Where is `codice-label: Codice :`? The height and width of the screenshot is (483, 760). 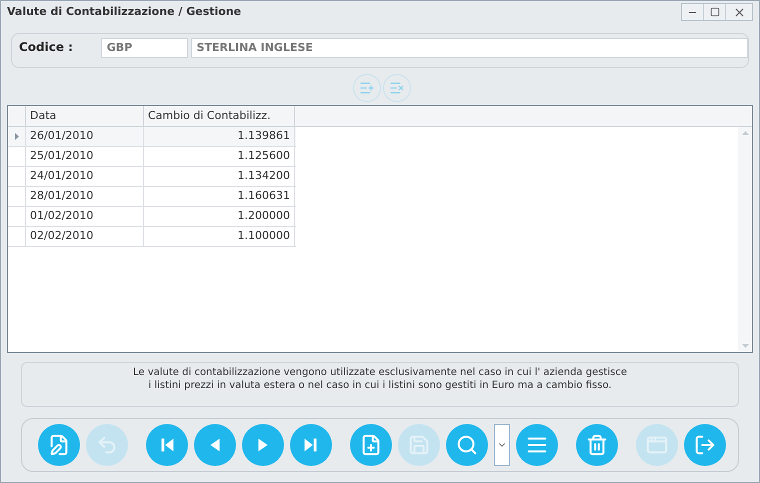
codice-label: Codice : is located at coordinates (46, 47).